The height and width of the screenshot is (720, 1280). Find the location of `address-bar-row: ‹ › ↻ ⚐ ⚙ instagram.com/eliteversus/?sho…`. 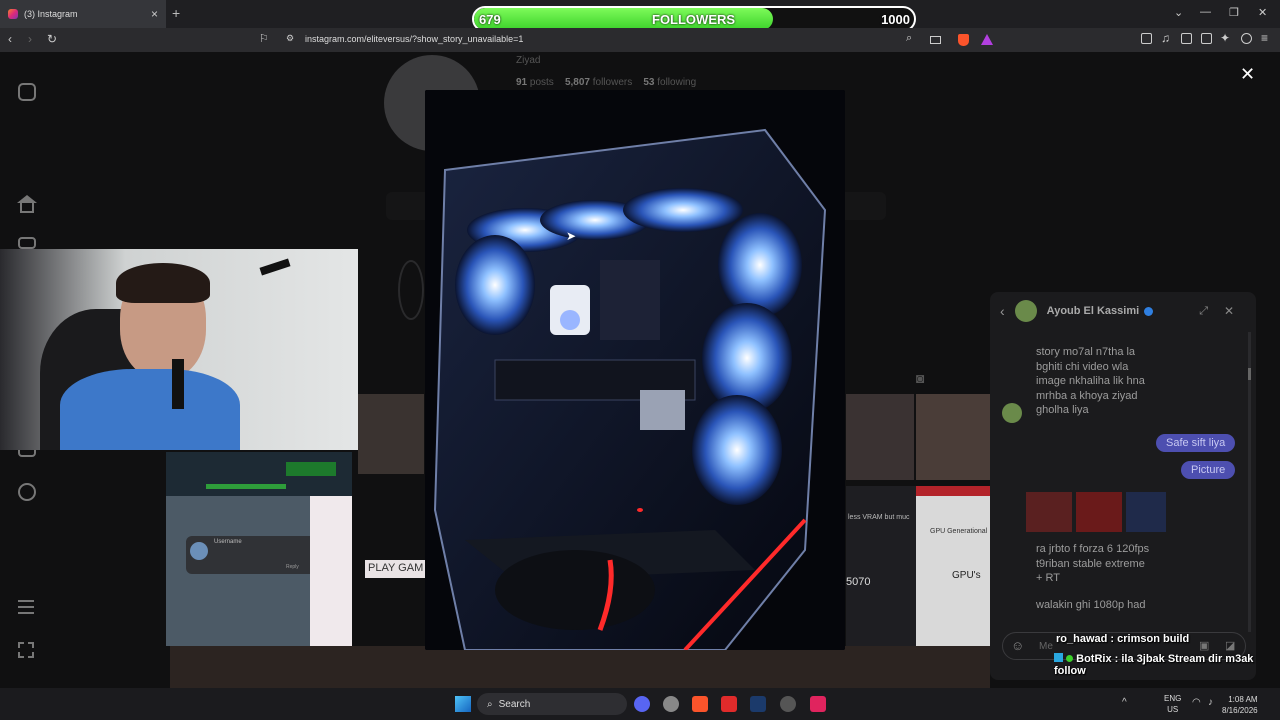

address-bar-row: ‹ › ↻ ⚐ ⚙ instagram.com/eliteversus/?sho… is located at coordinates (640, 40).